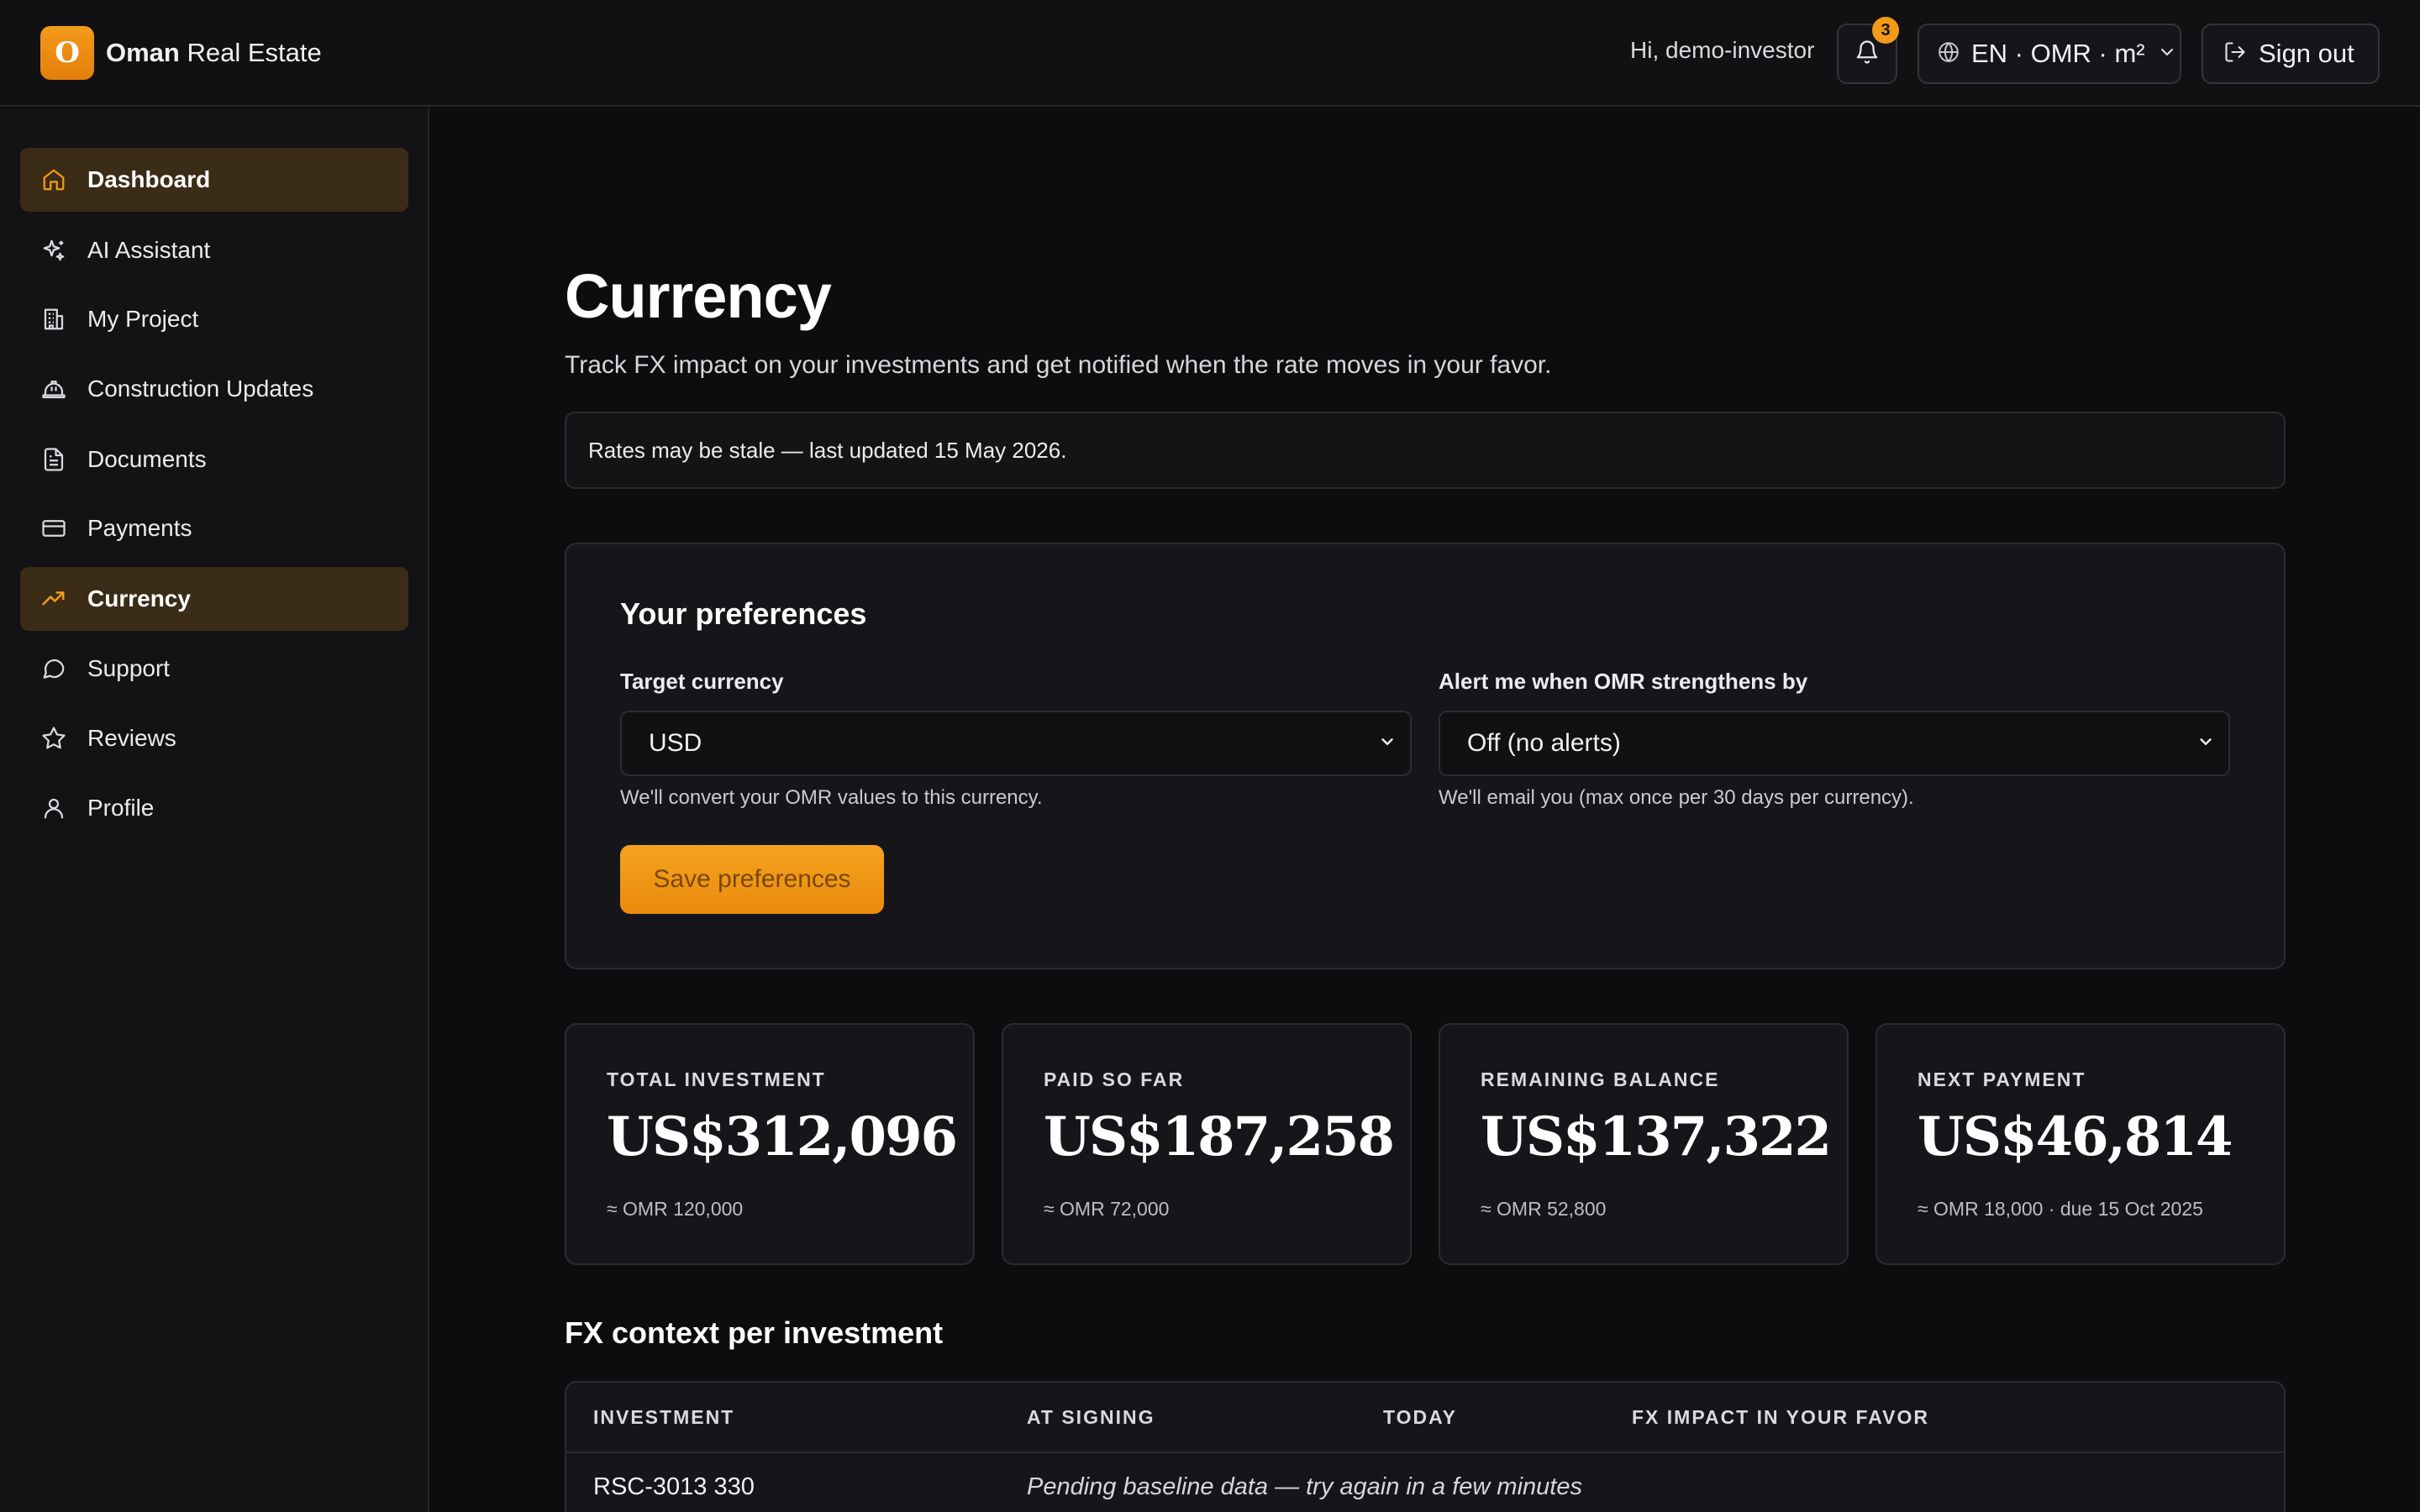 The height and width of the screenshot is (1512, 2420). Describe the element at coordinates (53, 459) in the screenshot. I see `document-icon` at that location.